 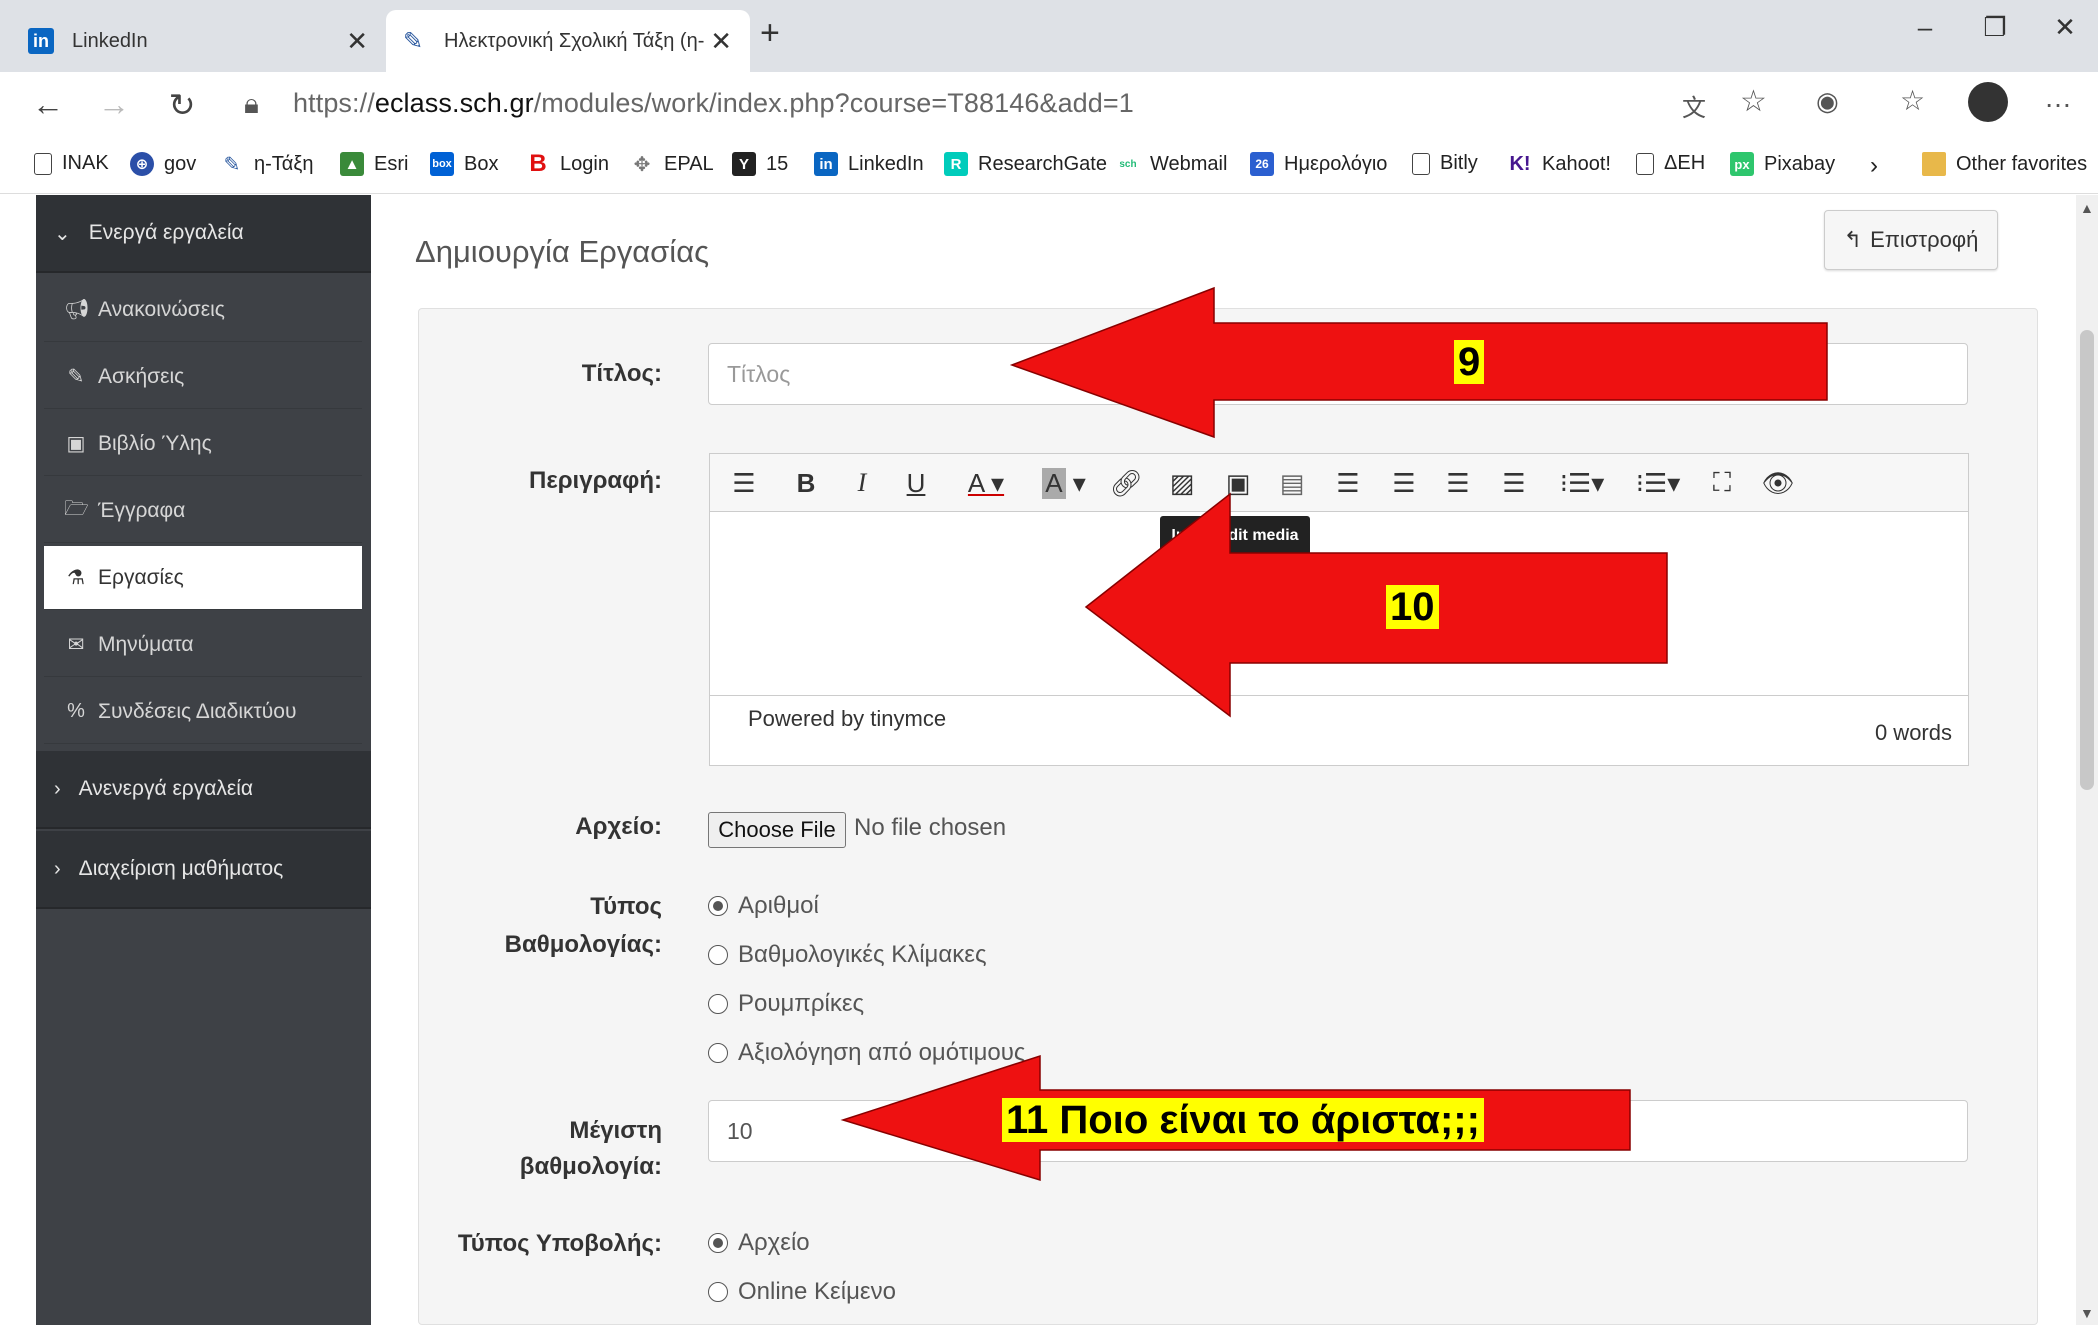 I want to click on annotation-label-10: 10, so click(x=1412, y=607).